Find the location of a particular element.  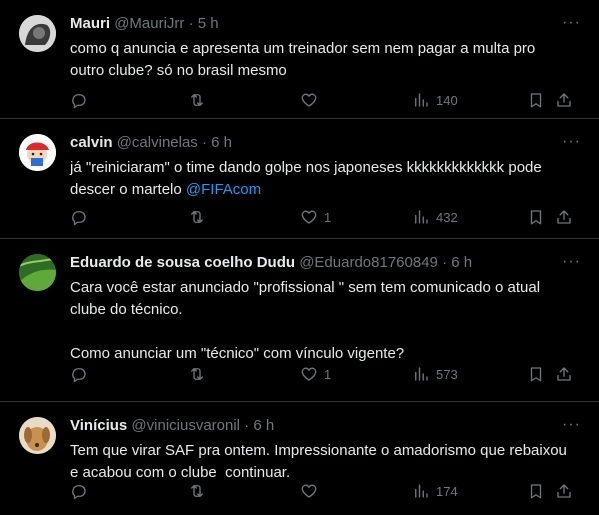

tweet-line: clube do técnico. is located at coordinates (126, 309).